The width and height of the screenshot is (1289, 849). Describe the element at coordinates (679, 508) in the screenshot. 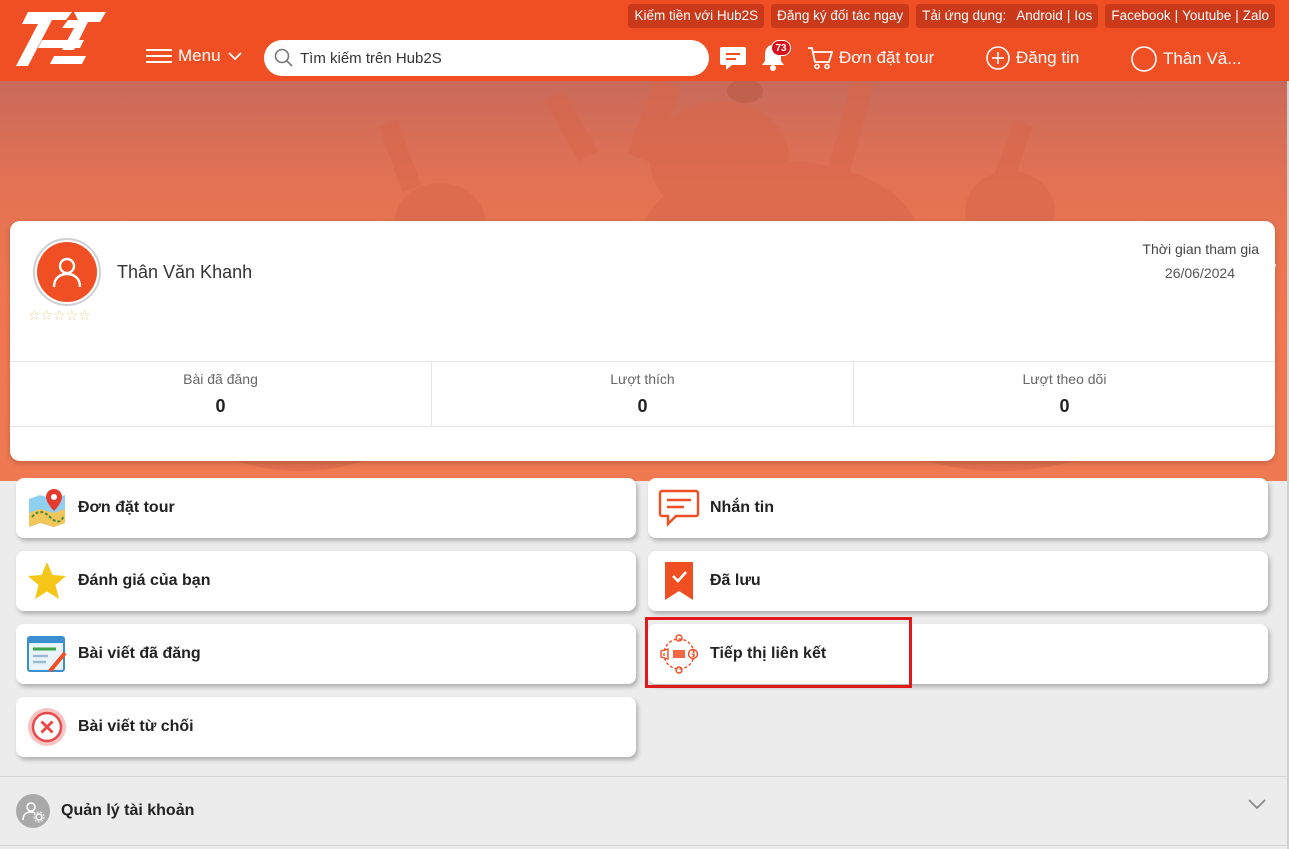

I see `message-icon` at that location.